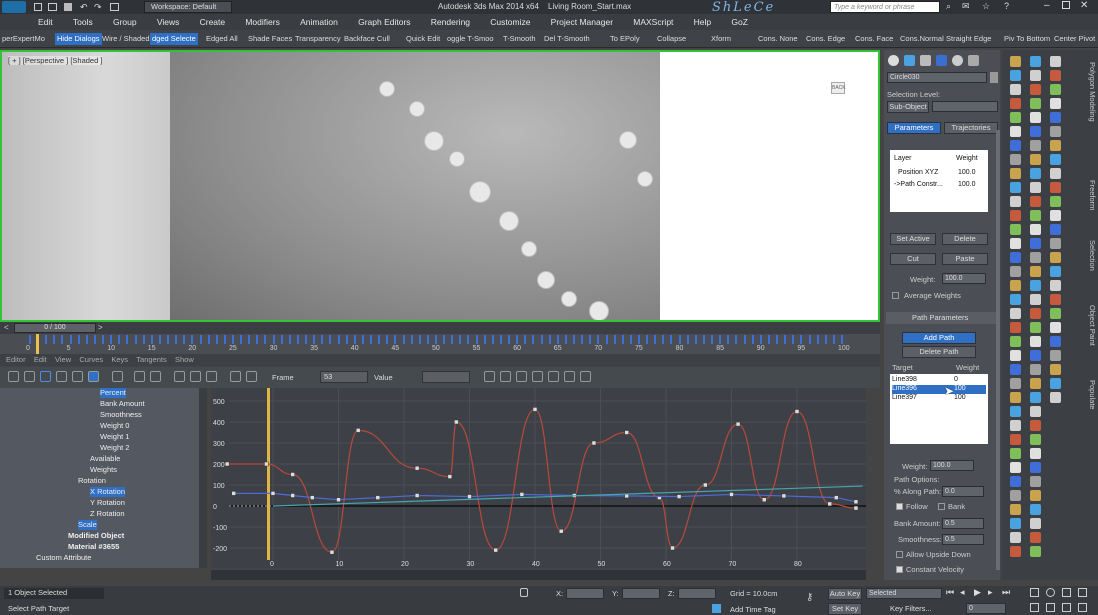 Image resolution: width=1098 pixels, height=615 pixels. Describe the element at coordinates (45, 22) in the screenshot. I see `menu-edit: Edit` at that location.